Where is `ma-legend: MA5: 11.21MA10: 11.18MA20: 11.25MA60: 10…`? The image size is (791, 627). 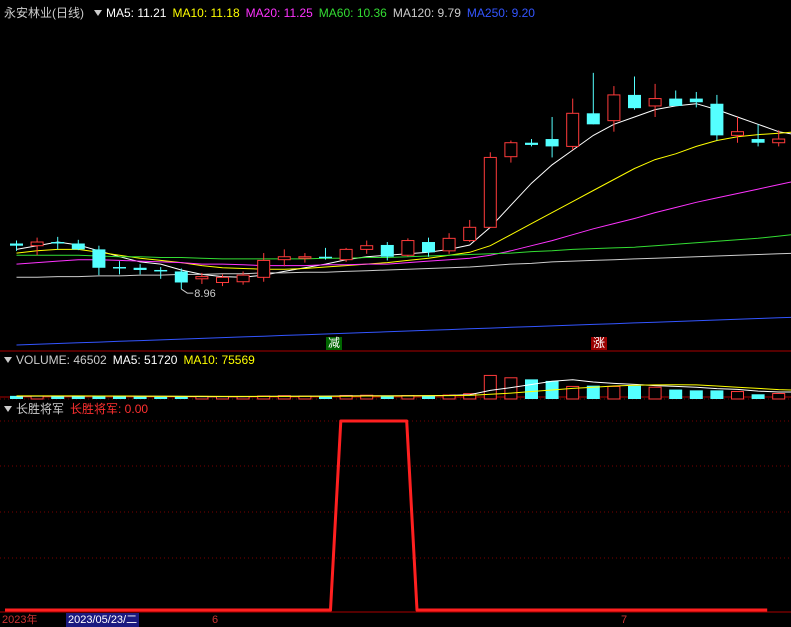
ma-legend: MA5: 11.21MA10: 11.18MA20: 11.25MA60: 10… is located at coordinates (323, 13).